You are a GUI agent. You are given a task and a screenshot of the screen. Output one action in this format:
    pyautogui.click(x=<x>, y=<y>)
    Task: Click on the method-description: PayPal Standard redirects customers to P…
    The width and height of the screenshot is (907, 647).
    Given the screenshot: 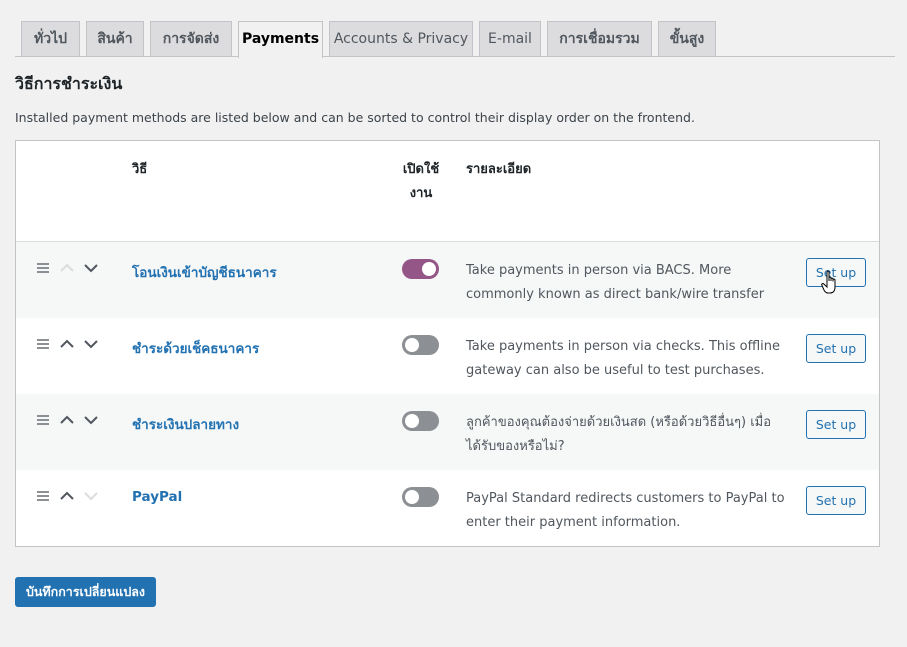 What is the action you would take?
    pyautogui.click(x=625, y=510)
    